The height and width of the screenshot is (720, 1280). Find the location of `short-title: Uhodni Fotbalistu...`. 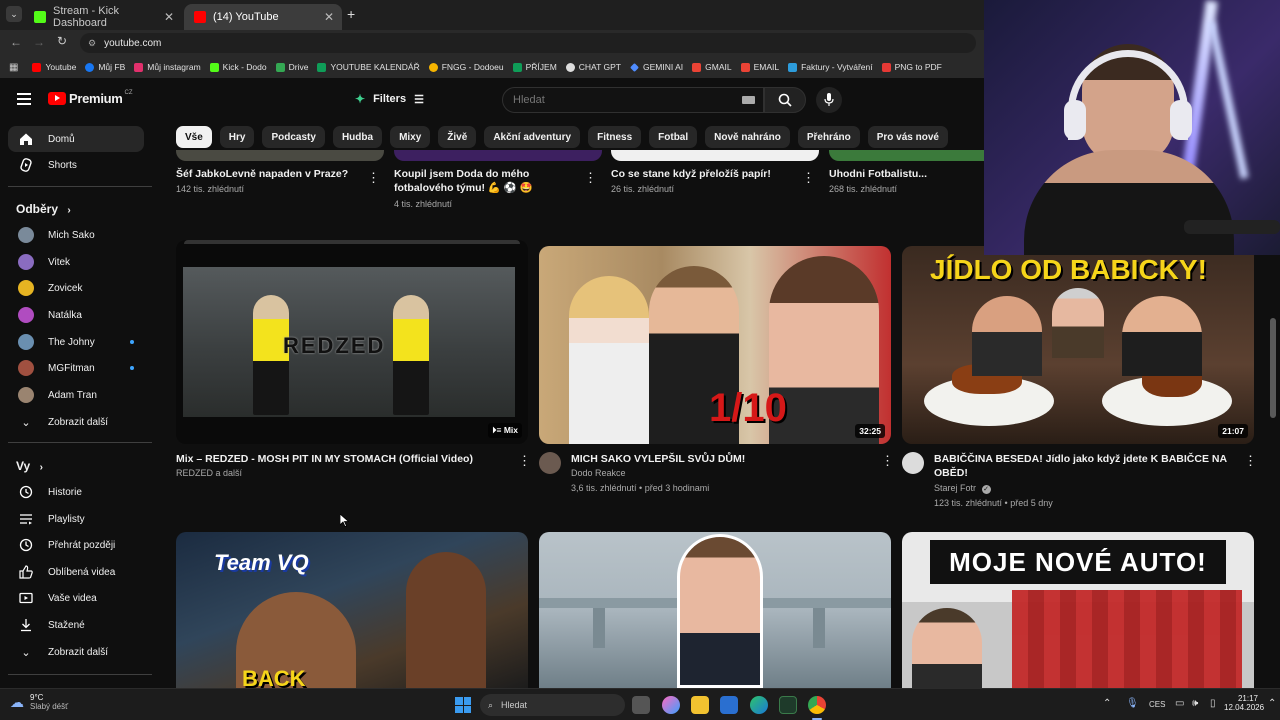

short-title: Uhodni Fotbalistu... is located at coordinates (904, 174).